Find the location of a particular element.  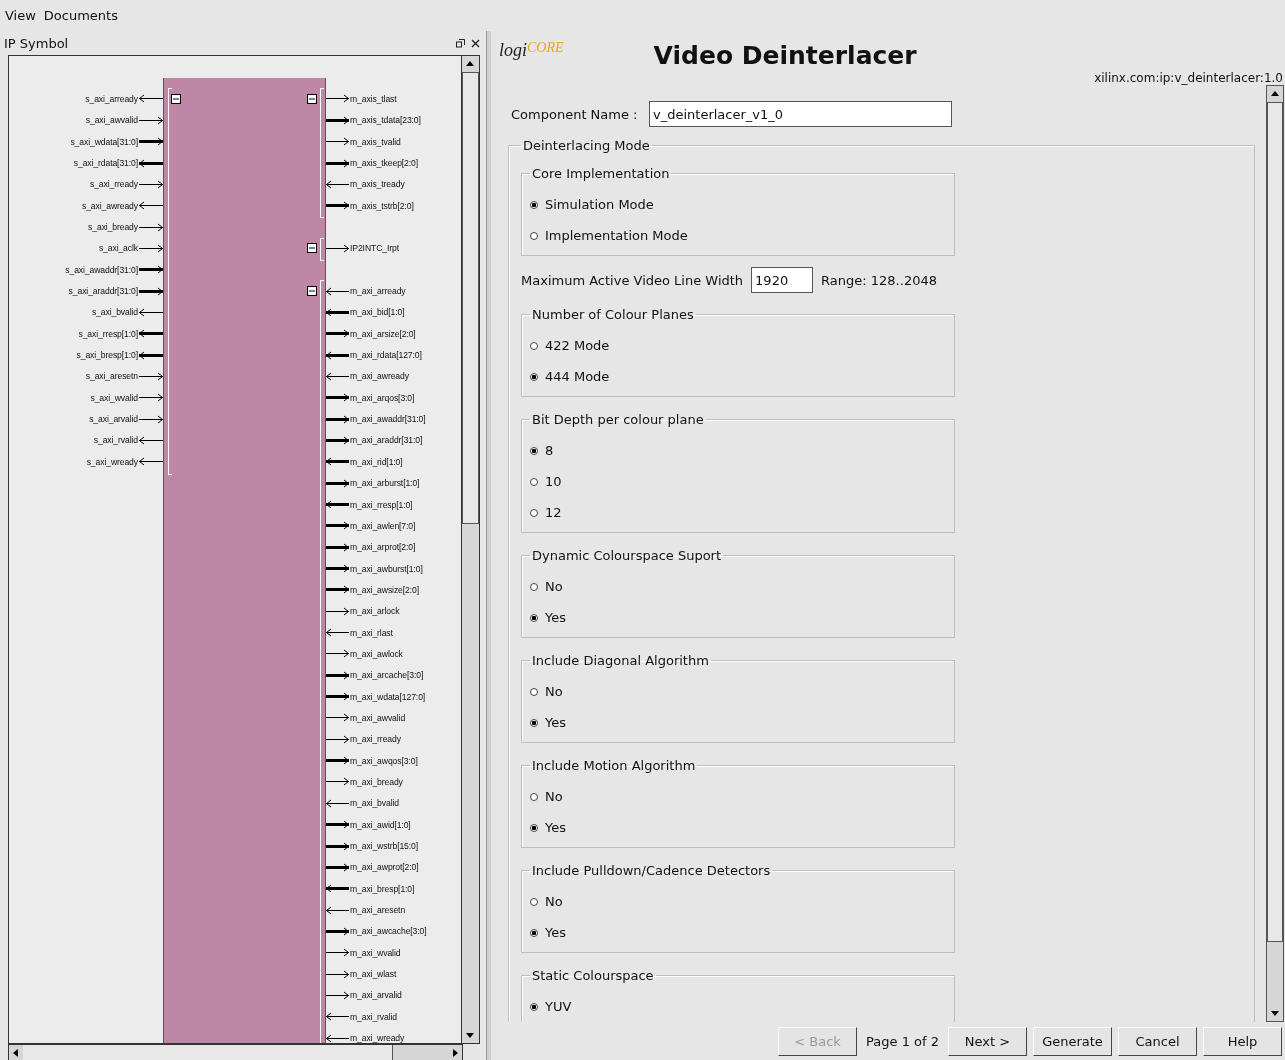

radio-option: YUV is located at coordinates (738, 1006).